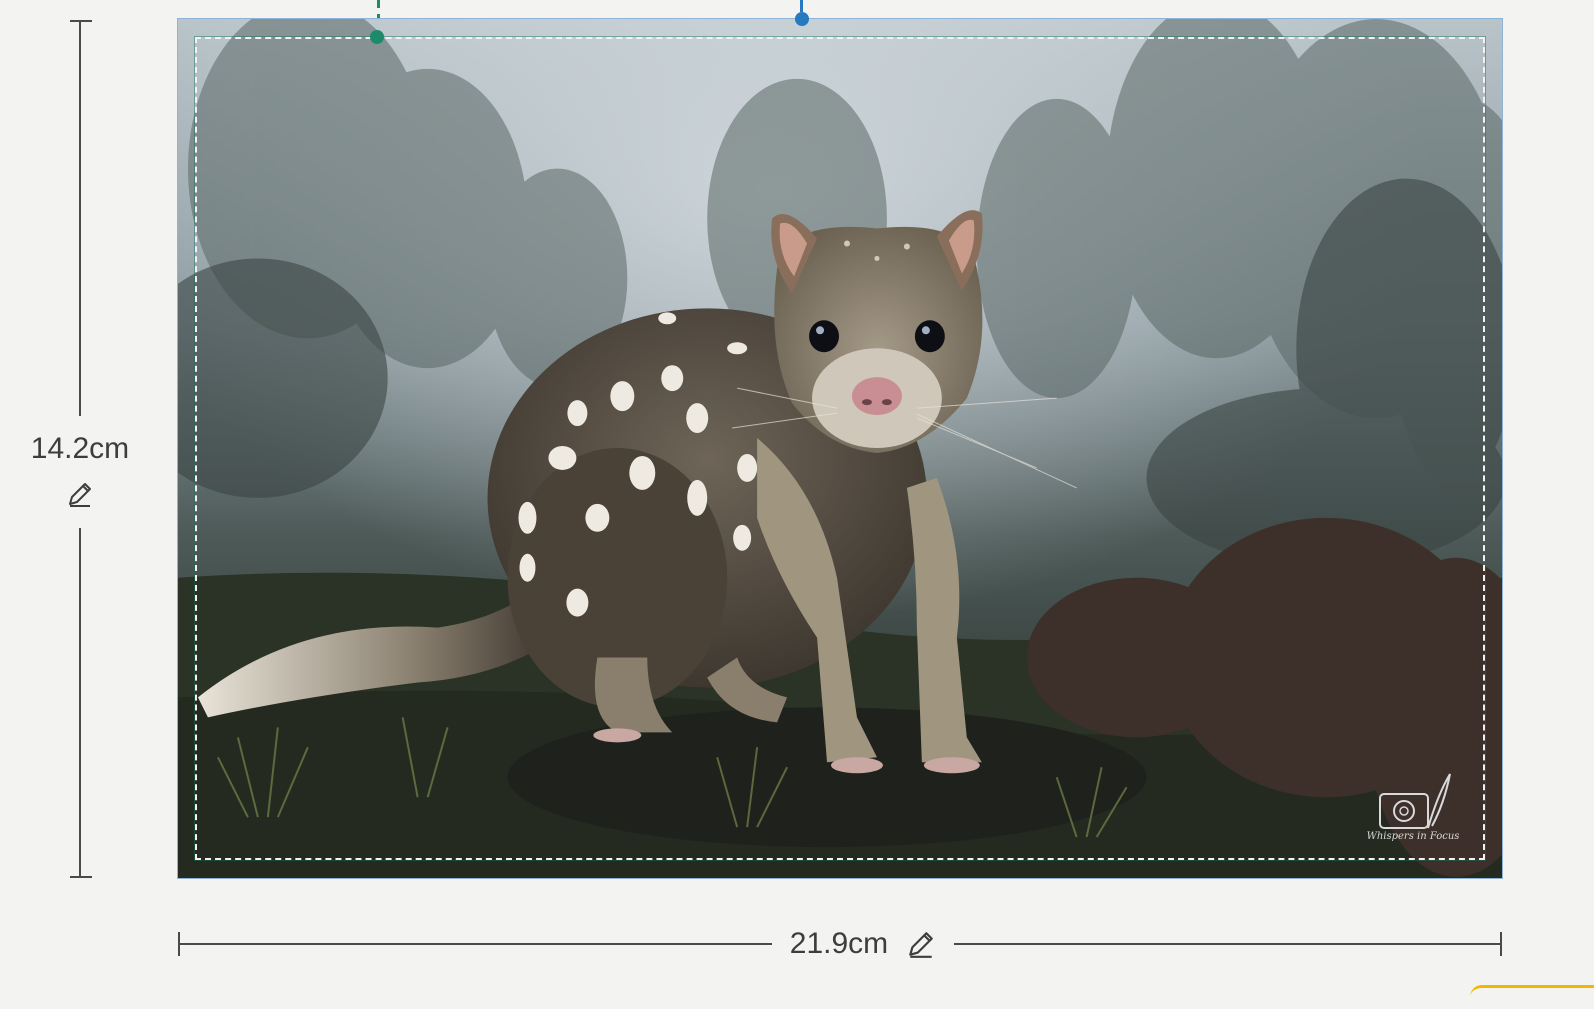 The height and width of the screenshot is (1009, 1594). I want to click on ruler-cap-top, so click(81, 21).